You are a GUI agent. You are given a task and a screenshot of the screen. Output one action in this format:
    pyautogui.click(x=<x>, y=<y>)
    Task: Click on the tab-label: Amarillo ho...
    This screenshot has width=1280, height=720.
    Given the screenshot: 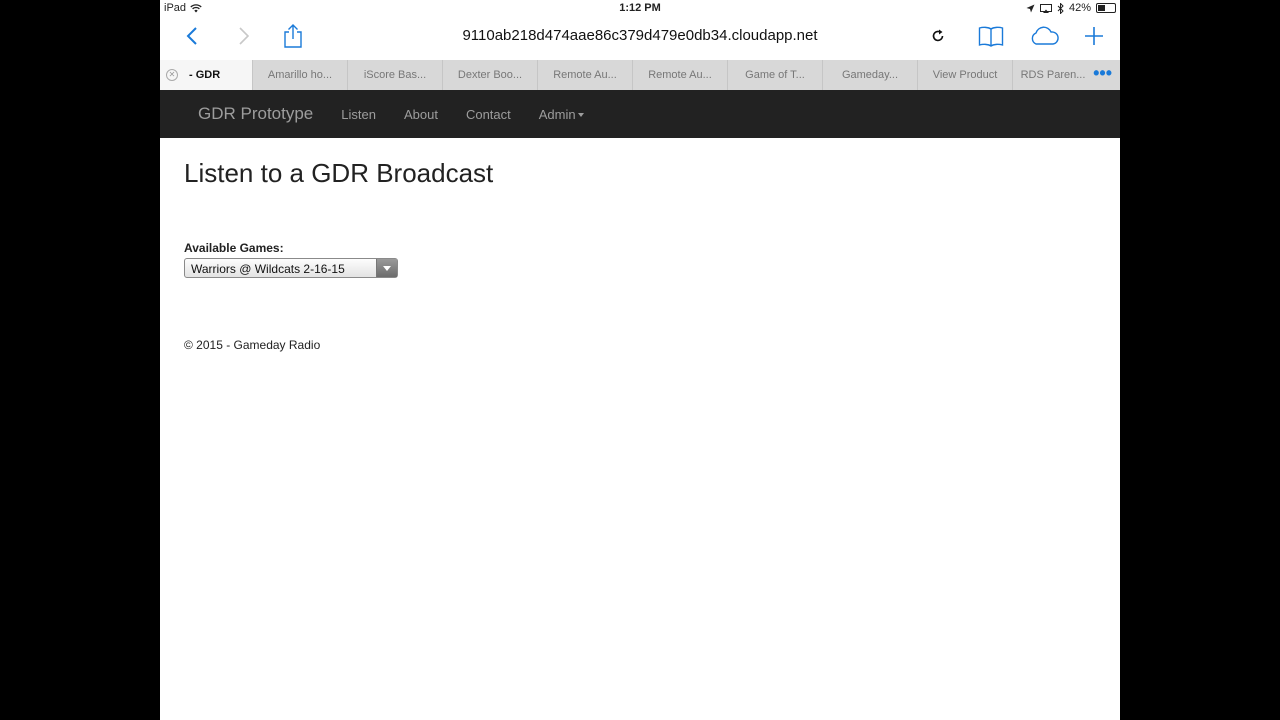 What is the action you would take?
    pyautogui.click(x=300, y=75)
    